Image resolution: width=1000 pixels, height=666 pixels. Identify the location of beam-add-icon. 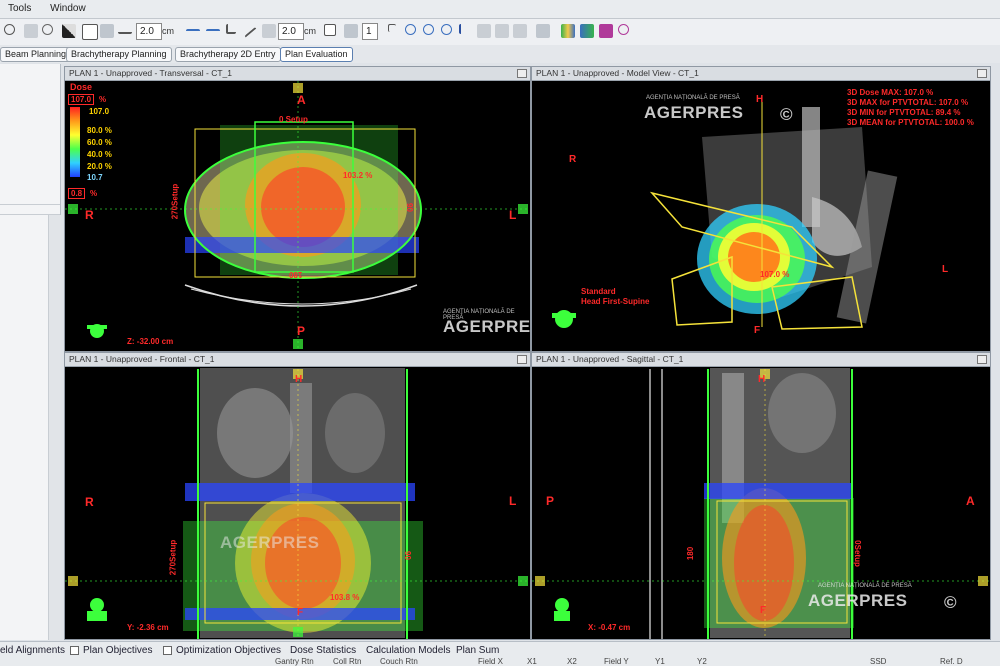
(193, 33).